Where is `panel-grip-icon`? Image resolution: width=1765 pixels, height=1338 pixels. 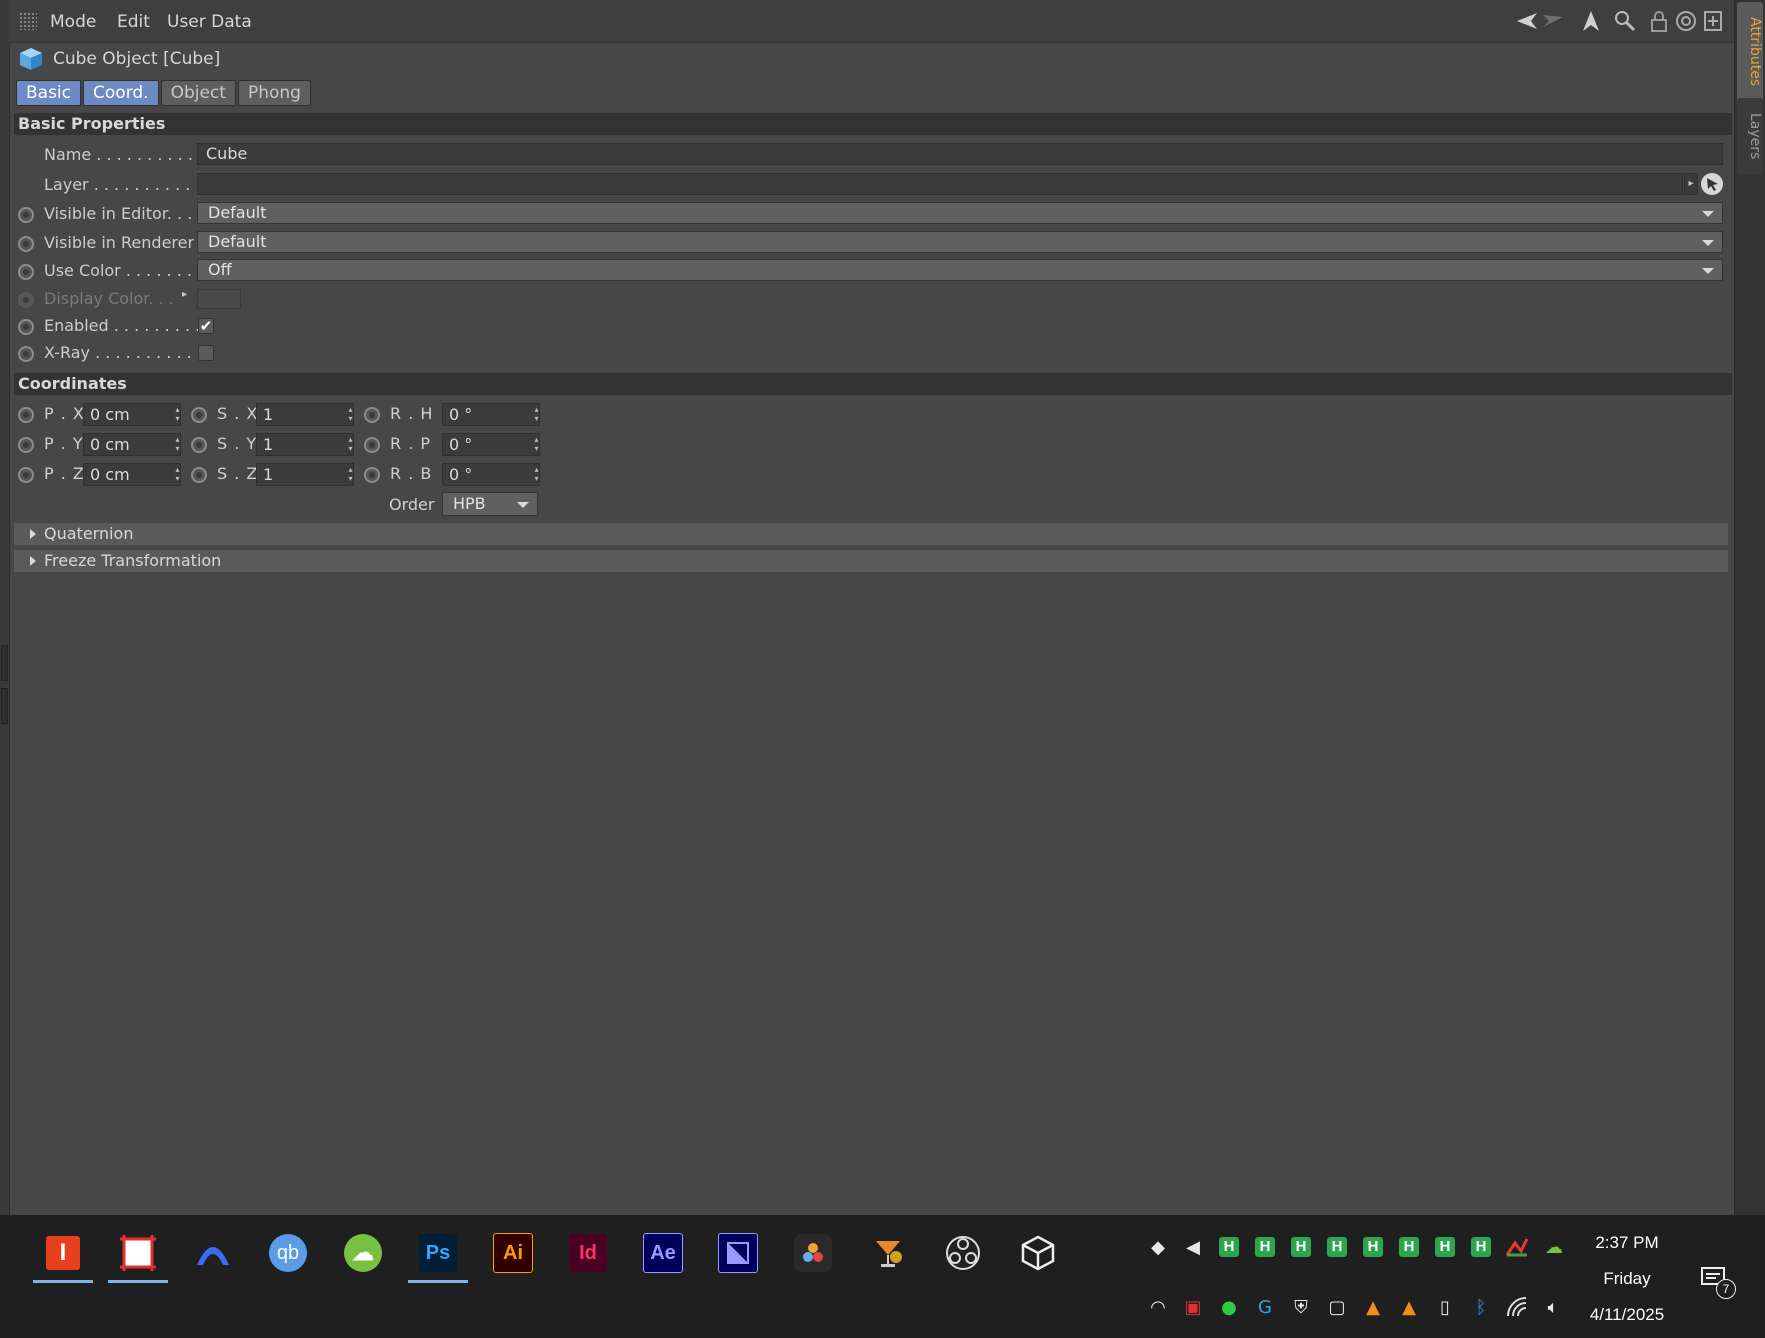 panel-grip-icon is located at coordinates (28, 21).